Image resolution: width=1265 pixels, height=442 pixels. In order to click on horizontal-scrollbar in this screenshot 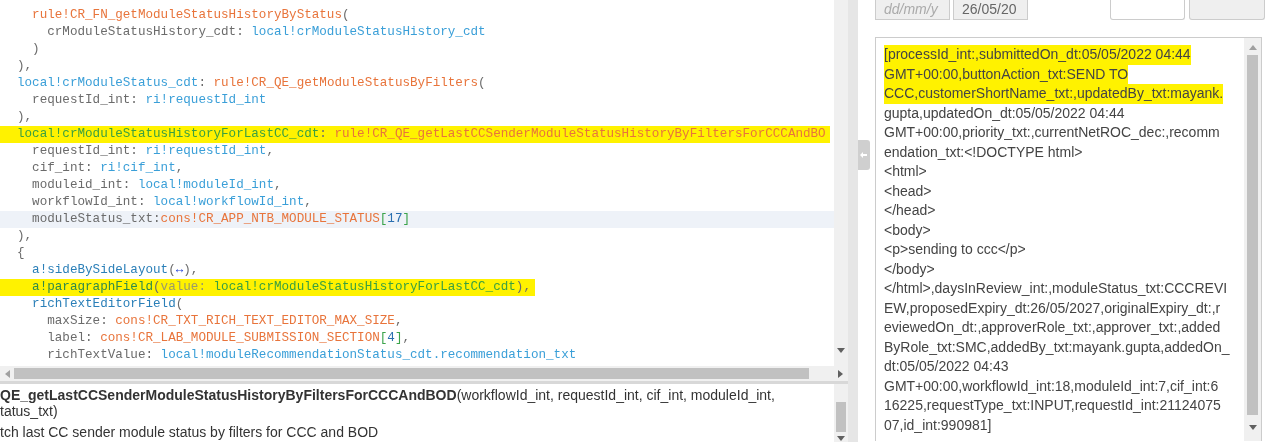, I will do `click(424, 373)`.